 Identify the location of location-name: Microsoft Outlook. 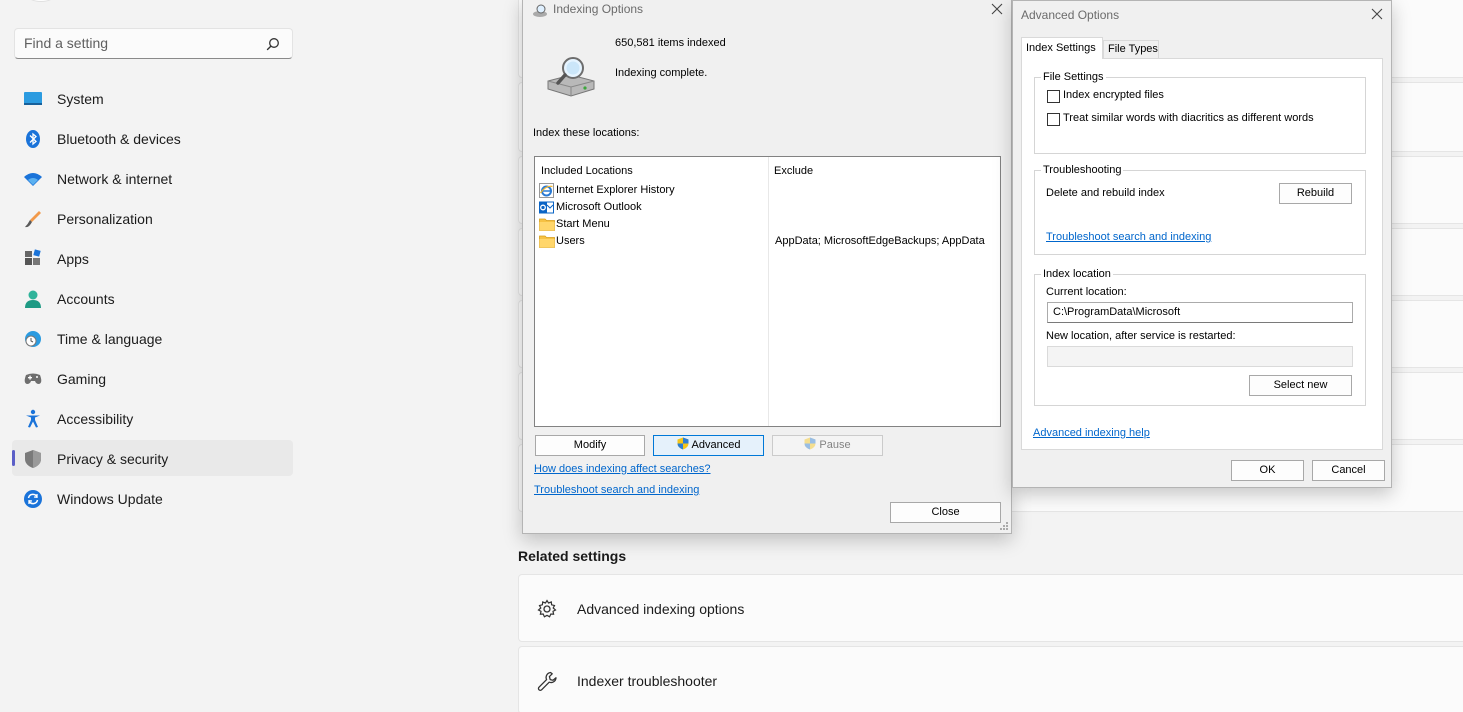
(599, 207).